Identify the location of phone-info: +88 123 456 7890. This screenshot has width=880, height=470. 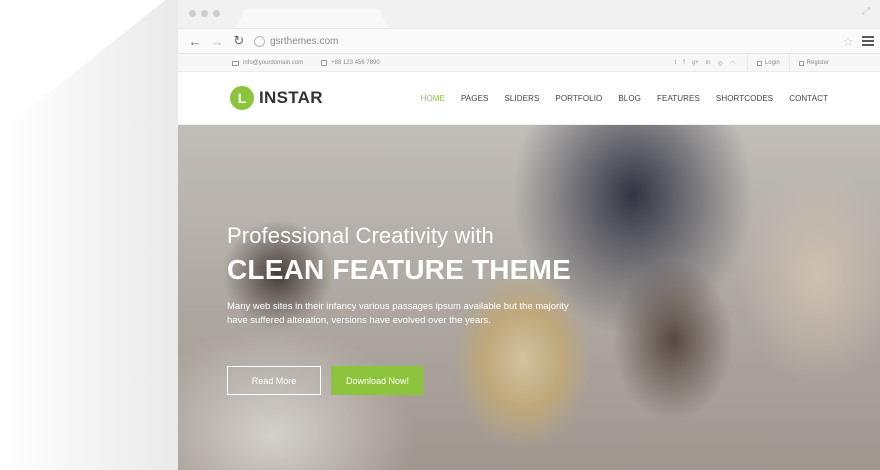
(350, 63).